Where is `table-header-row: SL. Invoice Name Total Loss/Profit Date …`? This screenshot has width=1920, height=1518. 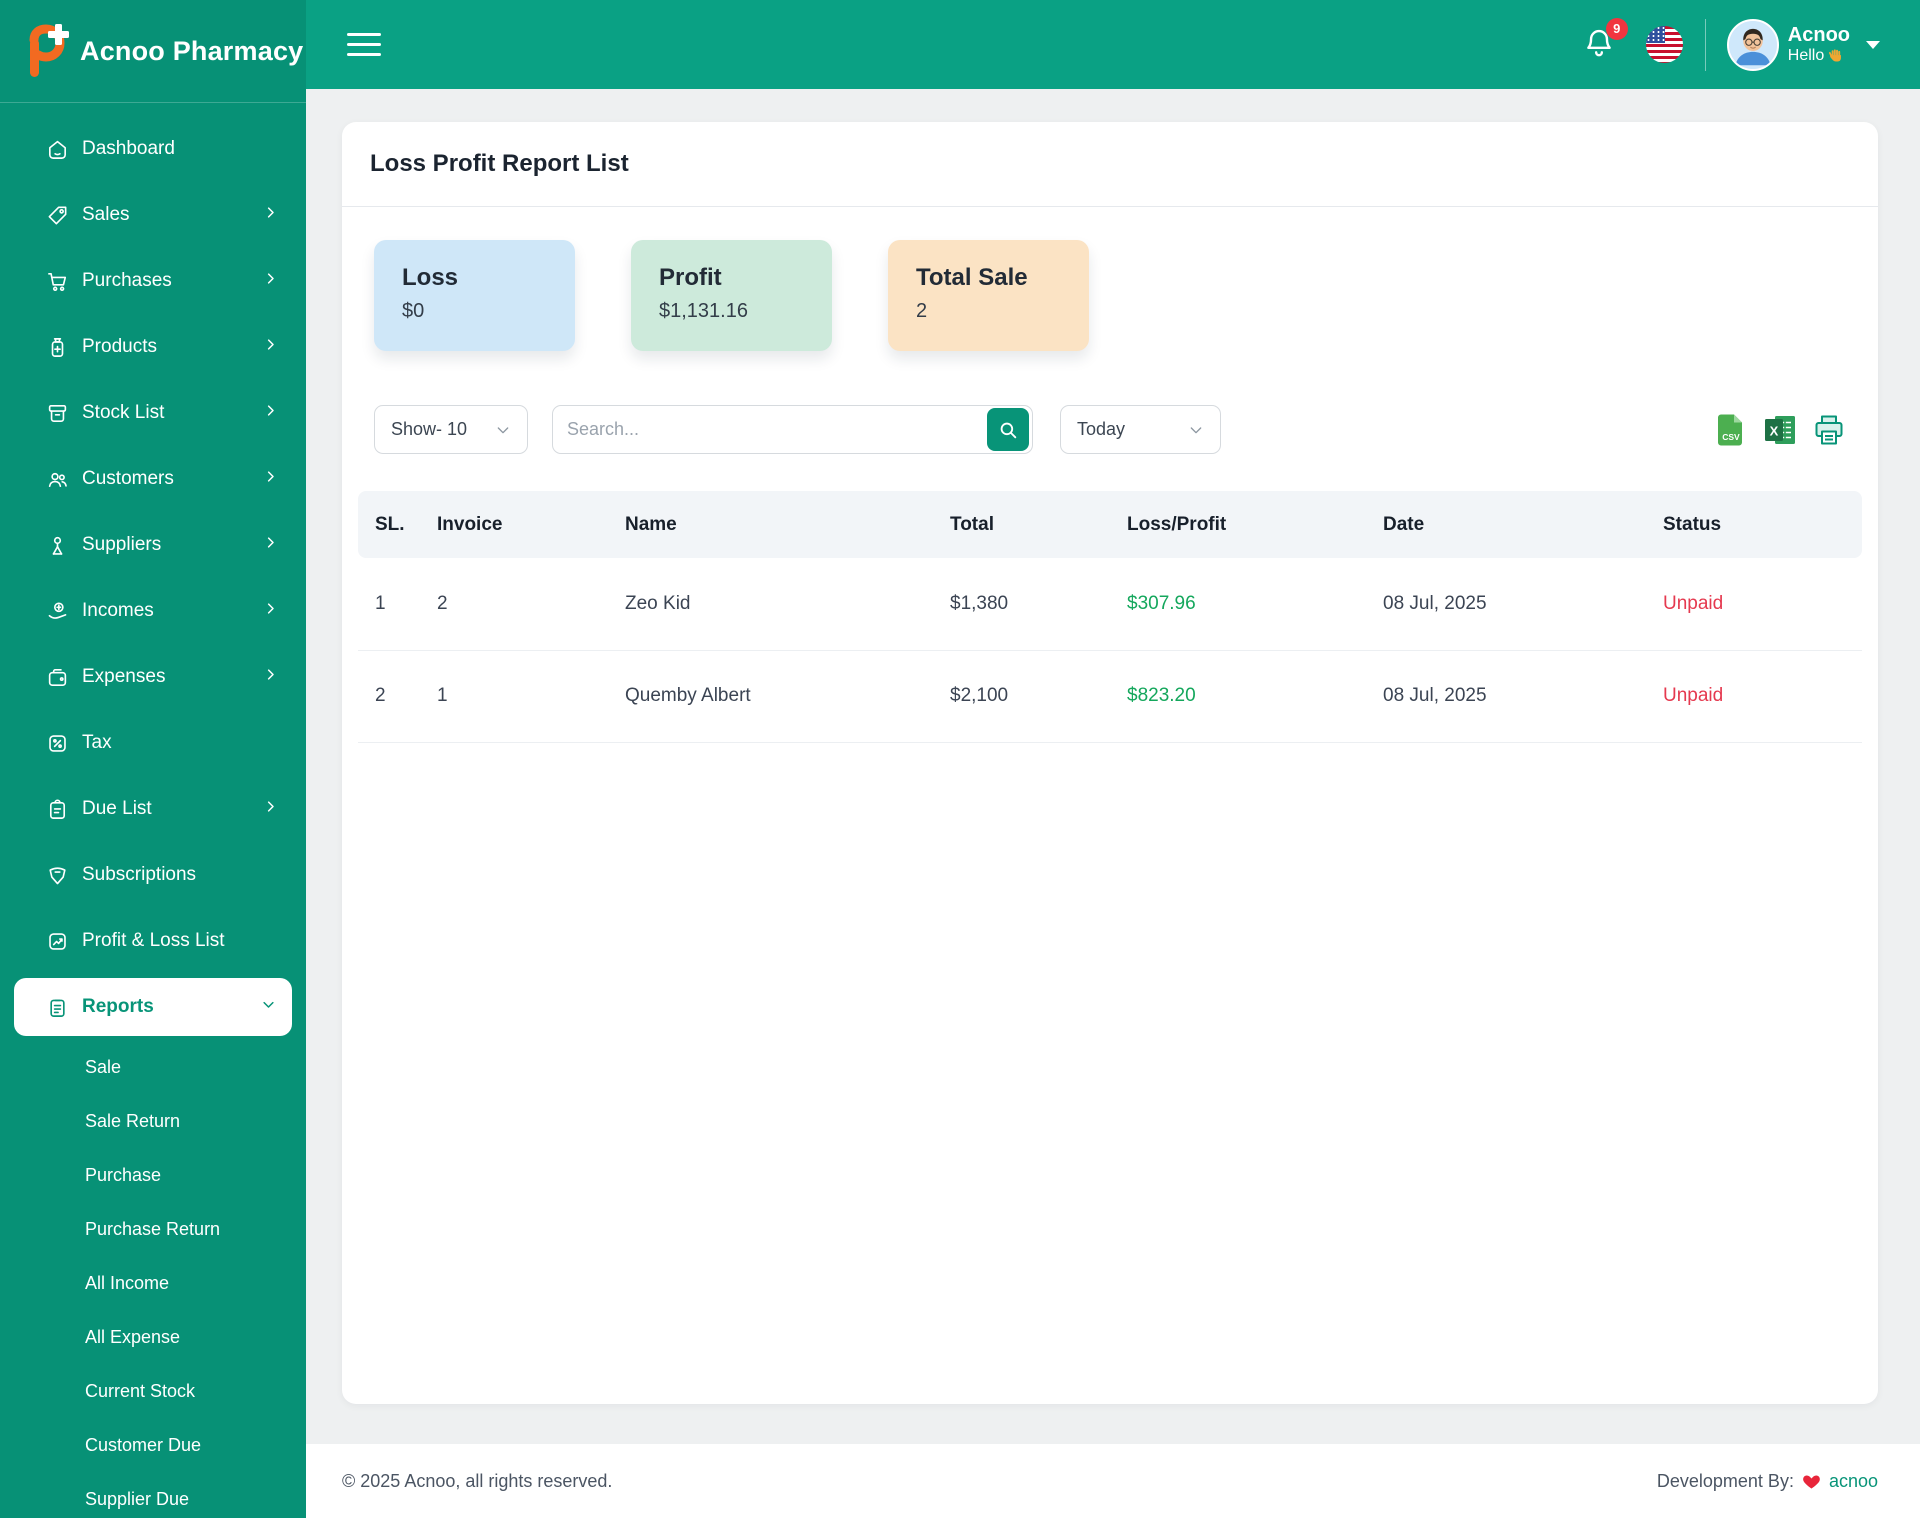 table-header-row: SL. Invoice Name Total Loss/Profit Date … is located at coordinates (1110, 524).